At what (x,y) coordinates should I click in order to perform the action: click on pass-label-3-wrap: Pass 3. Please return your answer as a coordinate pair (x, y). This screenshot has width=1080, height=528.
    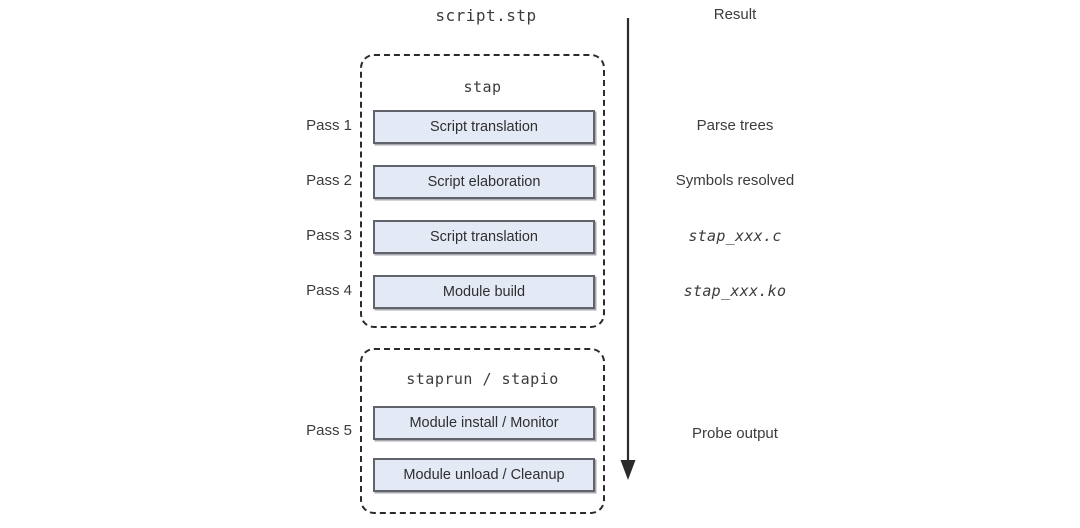
    Looking at the image, I should click on (291, 237).